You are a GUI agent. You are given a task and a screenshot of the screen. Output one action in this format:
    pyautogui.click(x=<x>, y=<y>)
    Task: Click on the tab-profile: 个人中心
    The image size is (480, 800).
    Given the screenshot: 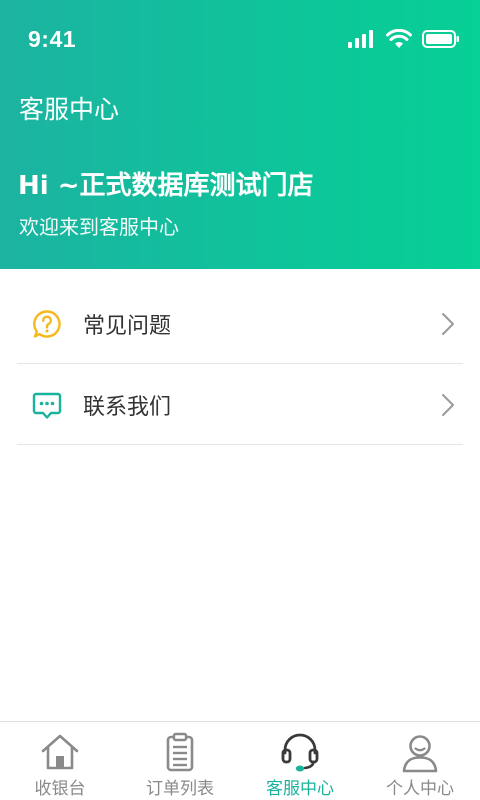 What is the action you would take?
    pyautogui.click(x=420, y=761)
    